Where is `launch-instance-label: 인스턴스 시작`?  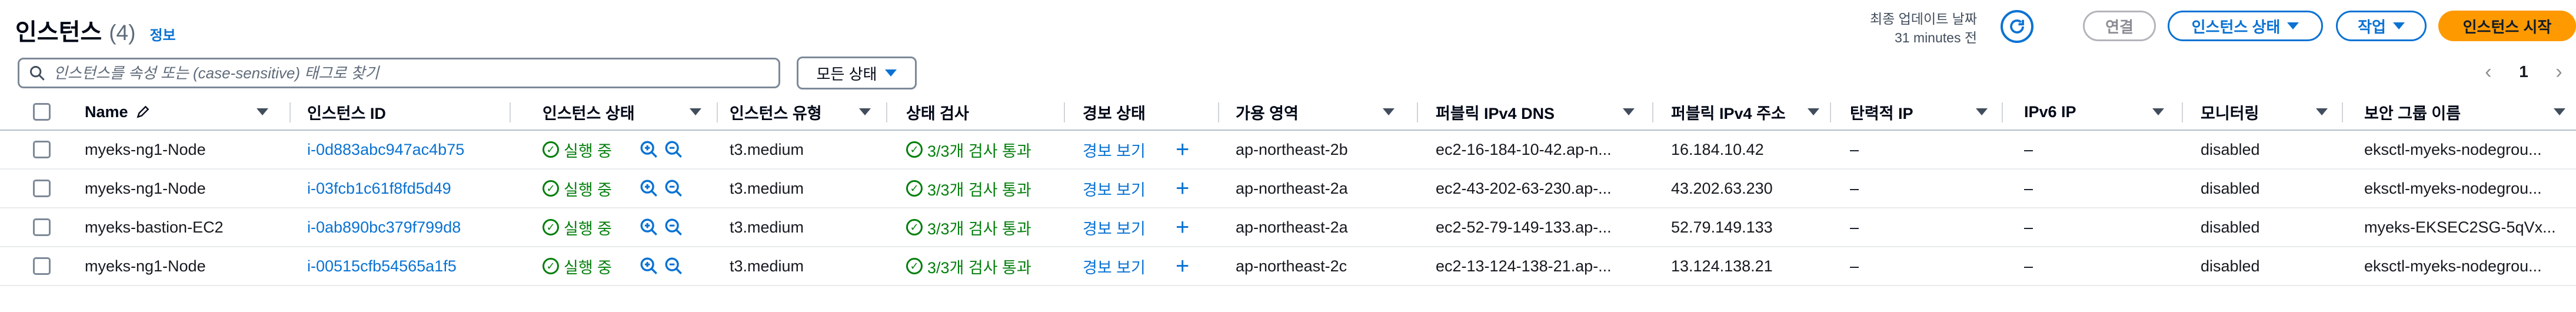
launch-instance-label: 인스턴스 시작 is located at coordinates (2507, 27).